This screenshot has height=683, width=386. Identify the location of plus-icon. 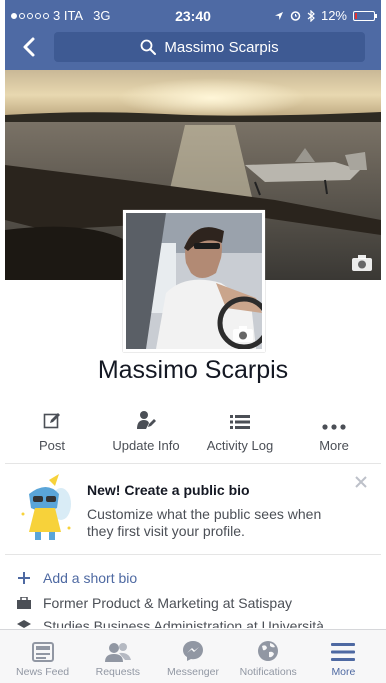
(24, 578).